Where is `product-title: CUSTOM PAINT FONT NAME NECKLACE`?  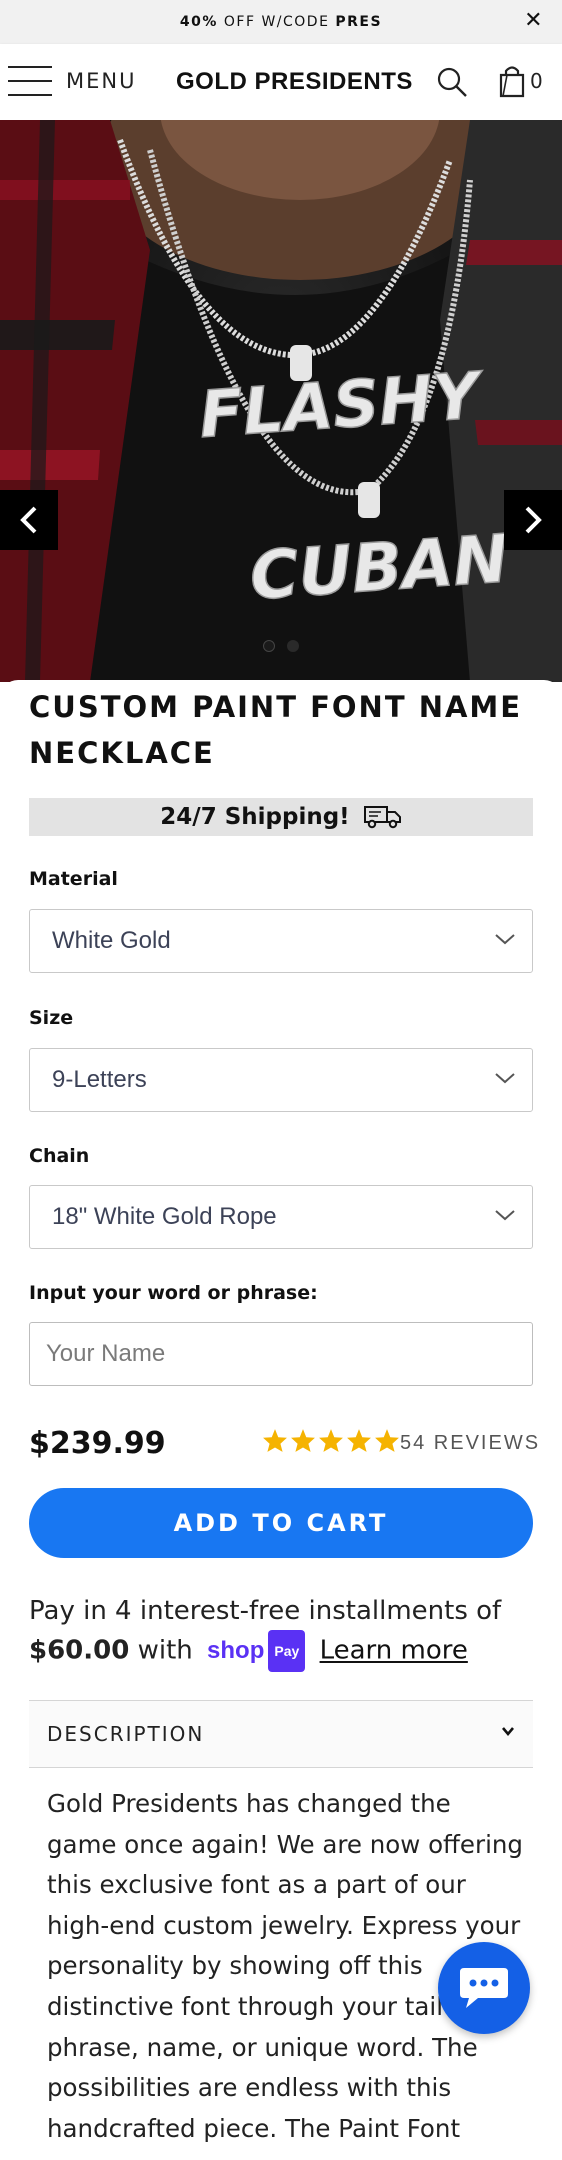
product-title: CUSTOM PAINT FONT NAME NECKLACE is located at coordinates (276, 730).